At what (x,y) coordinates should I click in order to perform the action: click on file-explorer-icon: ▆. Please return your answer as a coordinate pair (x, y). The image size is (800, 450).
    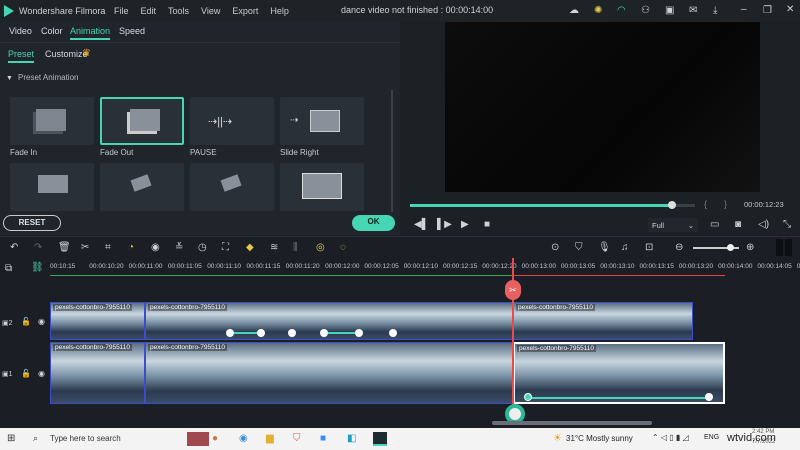
    Looking at the image, I should click on (270, 438).